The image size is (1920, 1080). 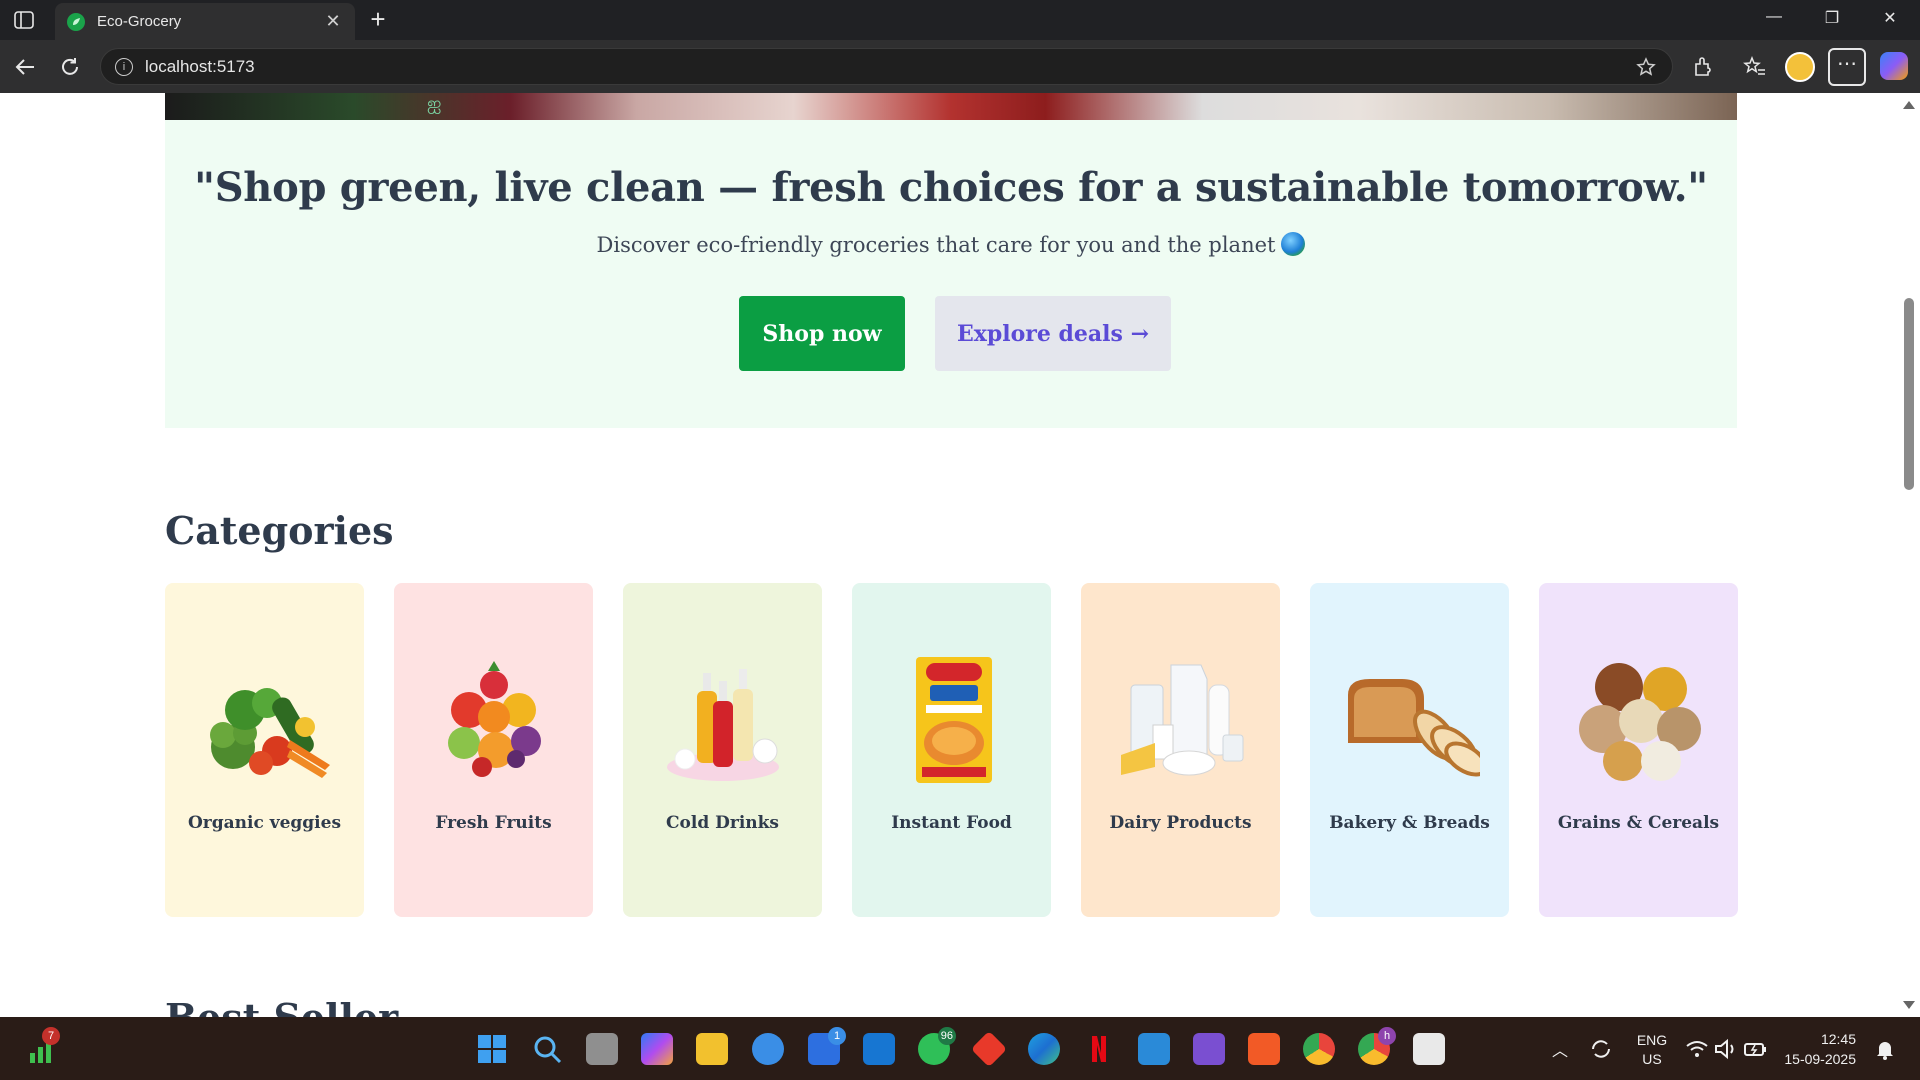 What do you see at coordinates (1890, 20) in the screenshot?
I see `close-window-button: ✕` at bounding box center [1890, 20].